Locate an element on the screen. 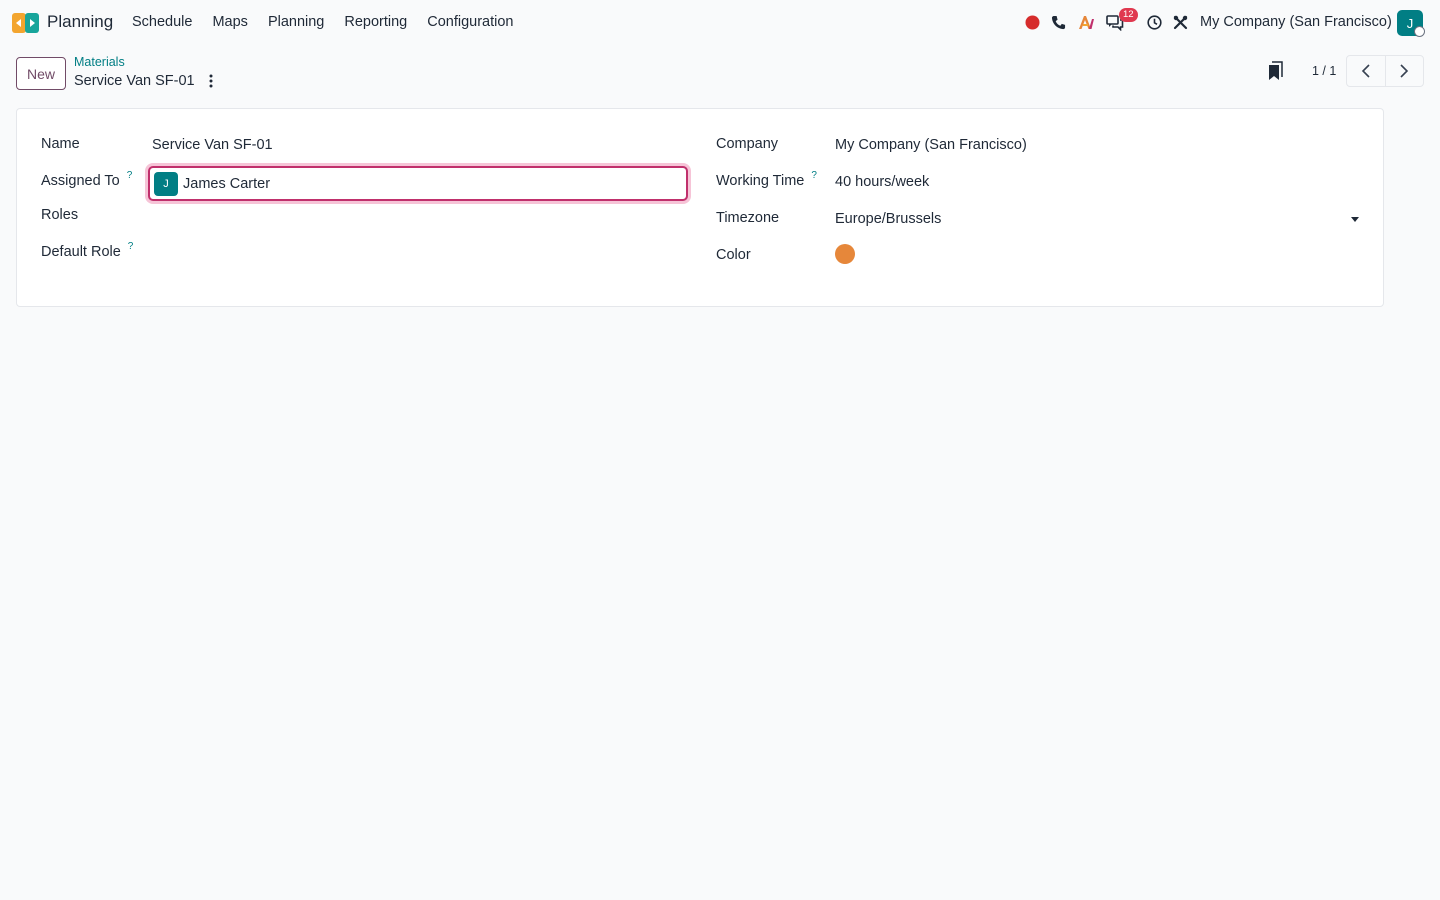 Image resolution: width=1440 pixels, height=900 pixels. working-time-help-icon: ? is located at coordinates (814, 175).